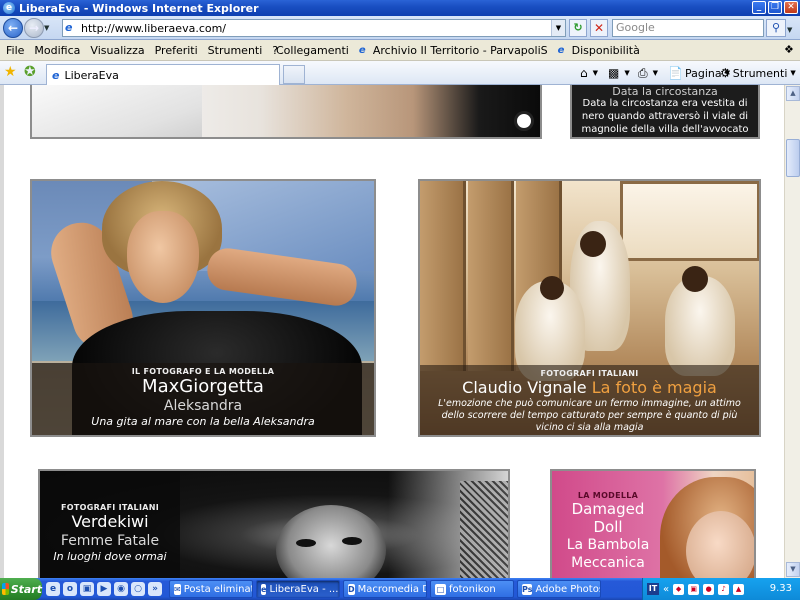  What do you see at coordinates (138, 589) in the screenshot?
I see `app-quicklaunch-icon: ○` at bounding box center [138, 589].